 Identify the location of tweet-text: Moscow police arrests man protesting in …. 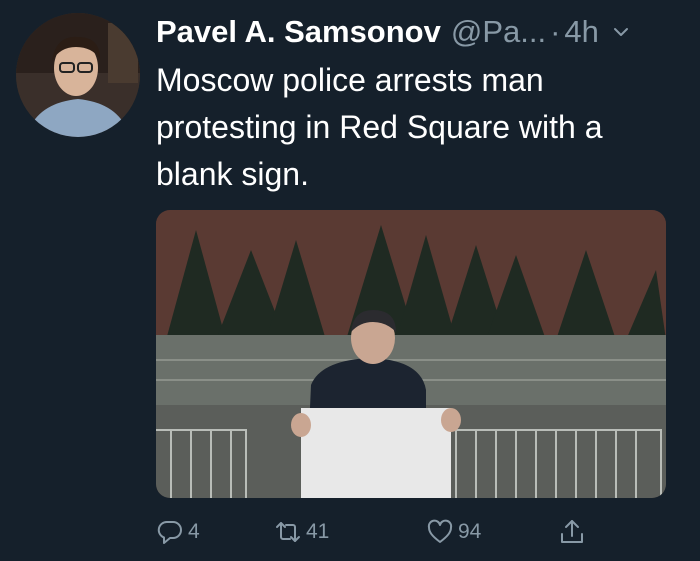
(379, 127).